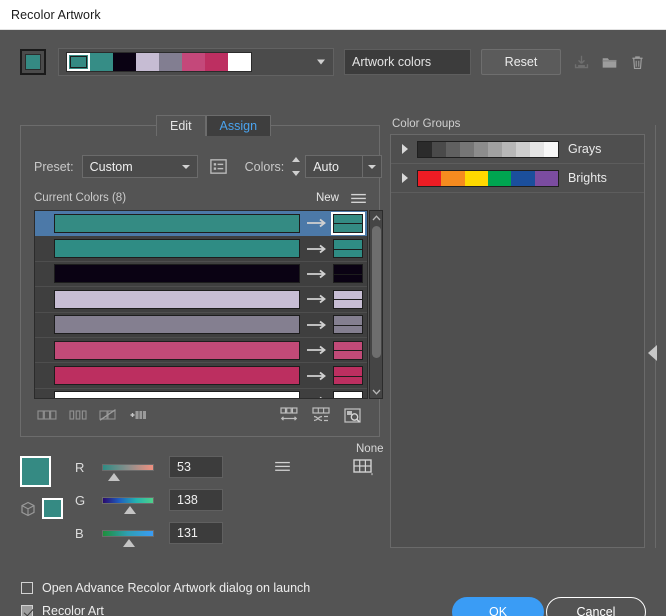  What do you see at coordinates (27, 610) in the screenshot?
I see `recolor-art-checkbox` at bounding box center [27, 610].